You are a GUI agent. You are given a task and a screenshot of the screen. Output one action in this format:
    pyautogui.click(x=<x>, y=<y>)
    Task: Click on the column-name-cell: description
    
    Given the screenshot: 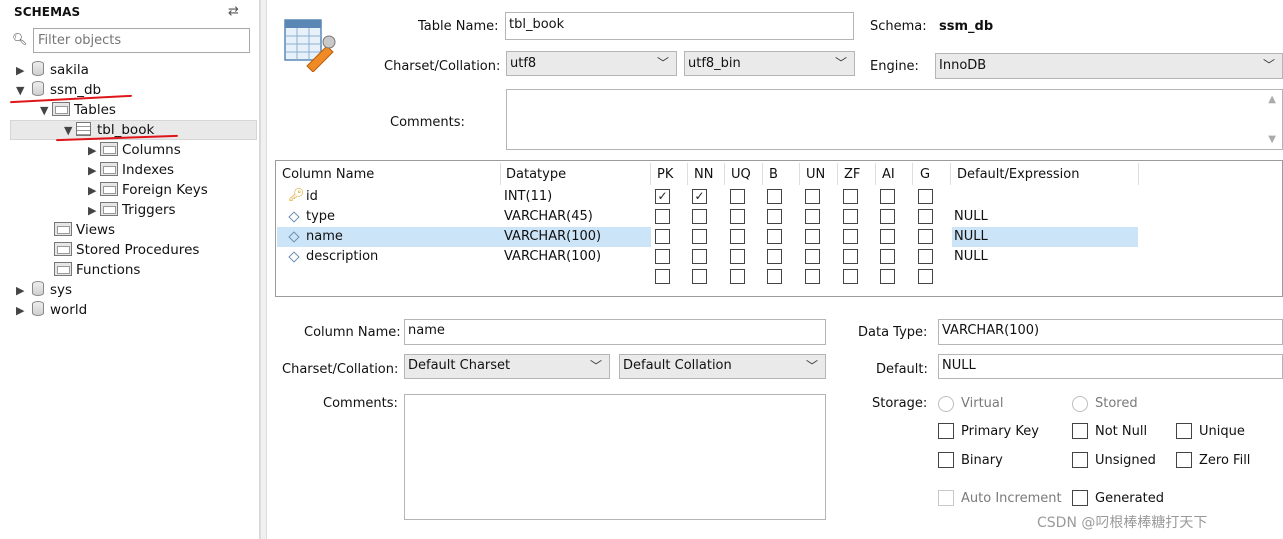 What is the action you would take?
    pyautogui.click(x=342, y=256)
    